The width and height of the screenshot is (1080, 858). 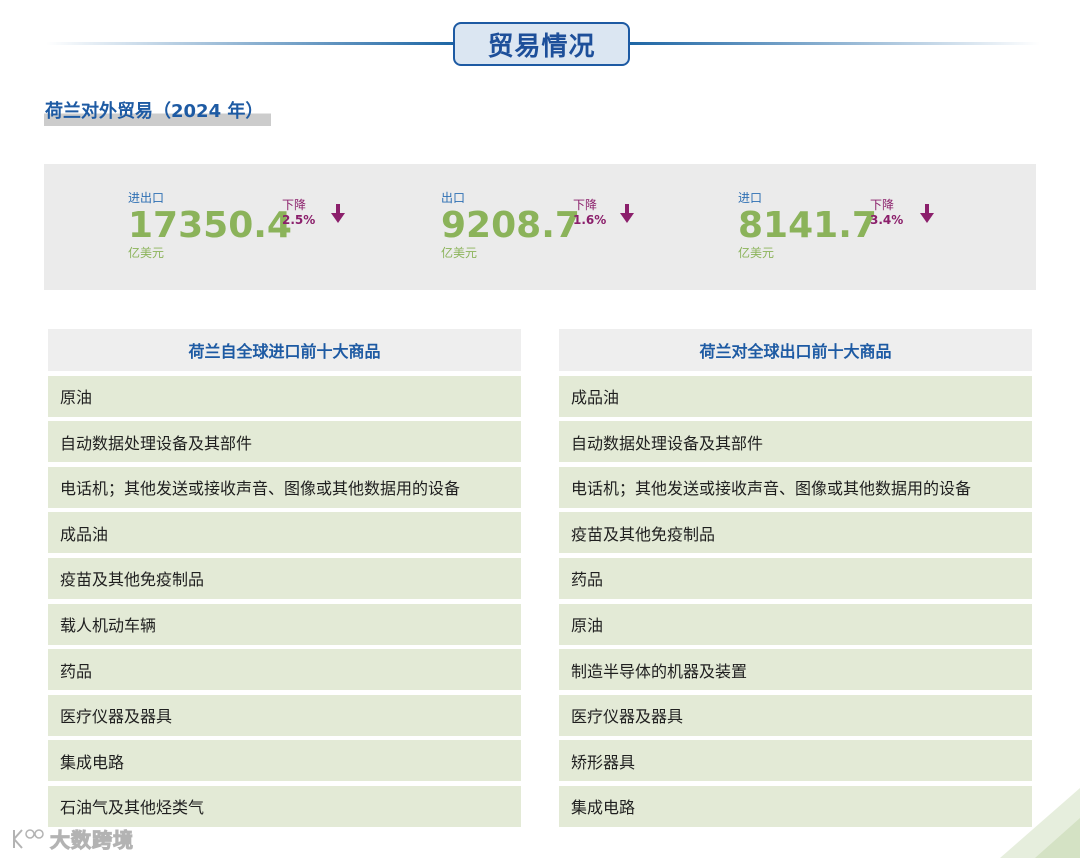 What do you see at coordinates (146, 198) in the screenshot?
I see `stat-label: 进出口` at bounding box center [146, 198].